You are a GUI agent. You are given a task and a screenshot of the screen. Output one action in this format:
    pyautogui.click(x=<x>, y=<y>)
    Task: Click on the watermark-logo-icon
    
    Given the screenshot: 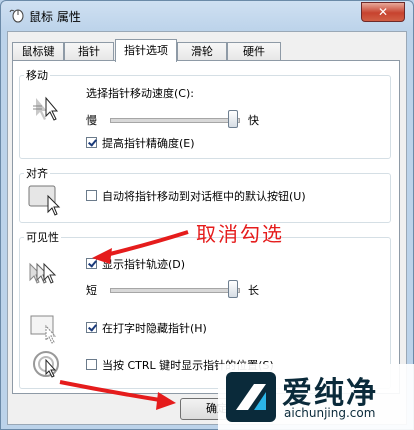 What is the action you would take?
    pyautogui.click(x=251, y=397)
    